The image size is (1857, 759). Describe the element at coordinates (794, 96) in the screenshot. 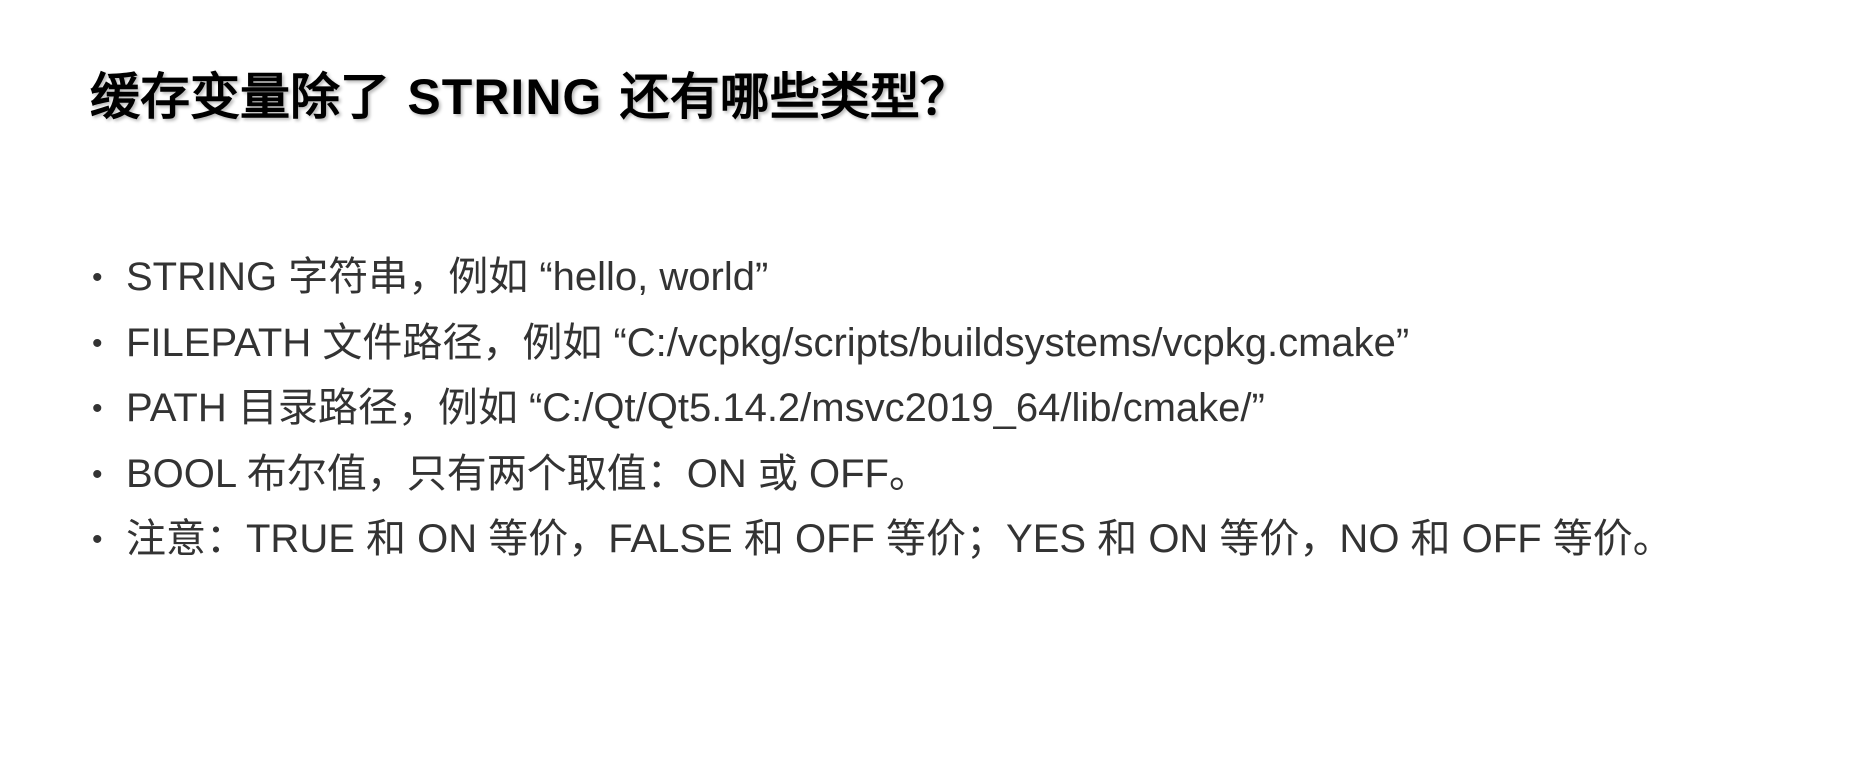

I see `title-suffix: 还有哪些类型？` at that location.